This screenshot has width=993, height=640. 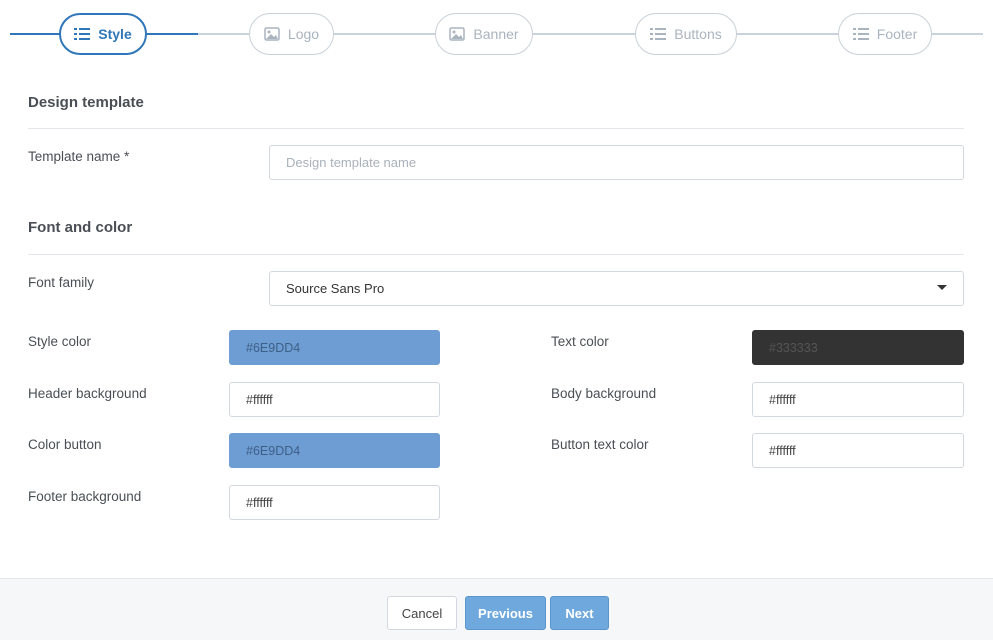 What do you see at coordinates (858, 450) in the screenshot?
I see `button-text-color-input: #ffffff` at bounding box center [858, 450].